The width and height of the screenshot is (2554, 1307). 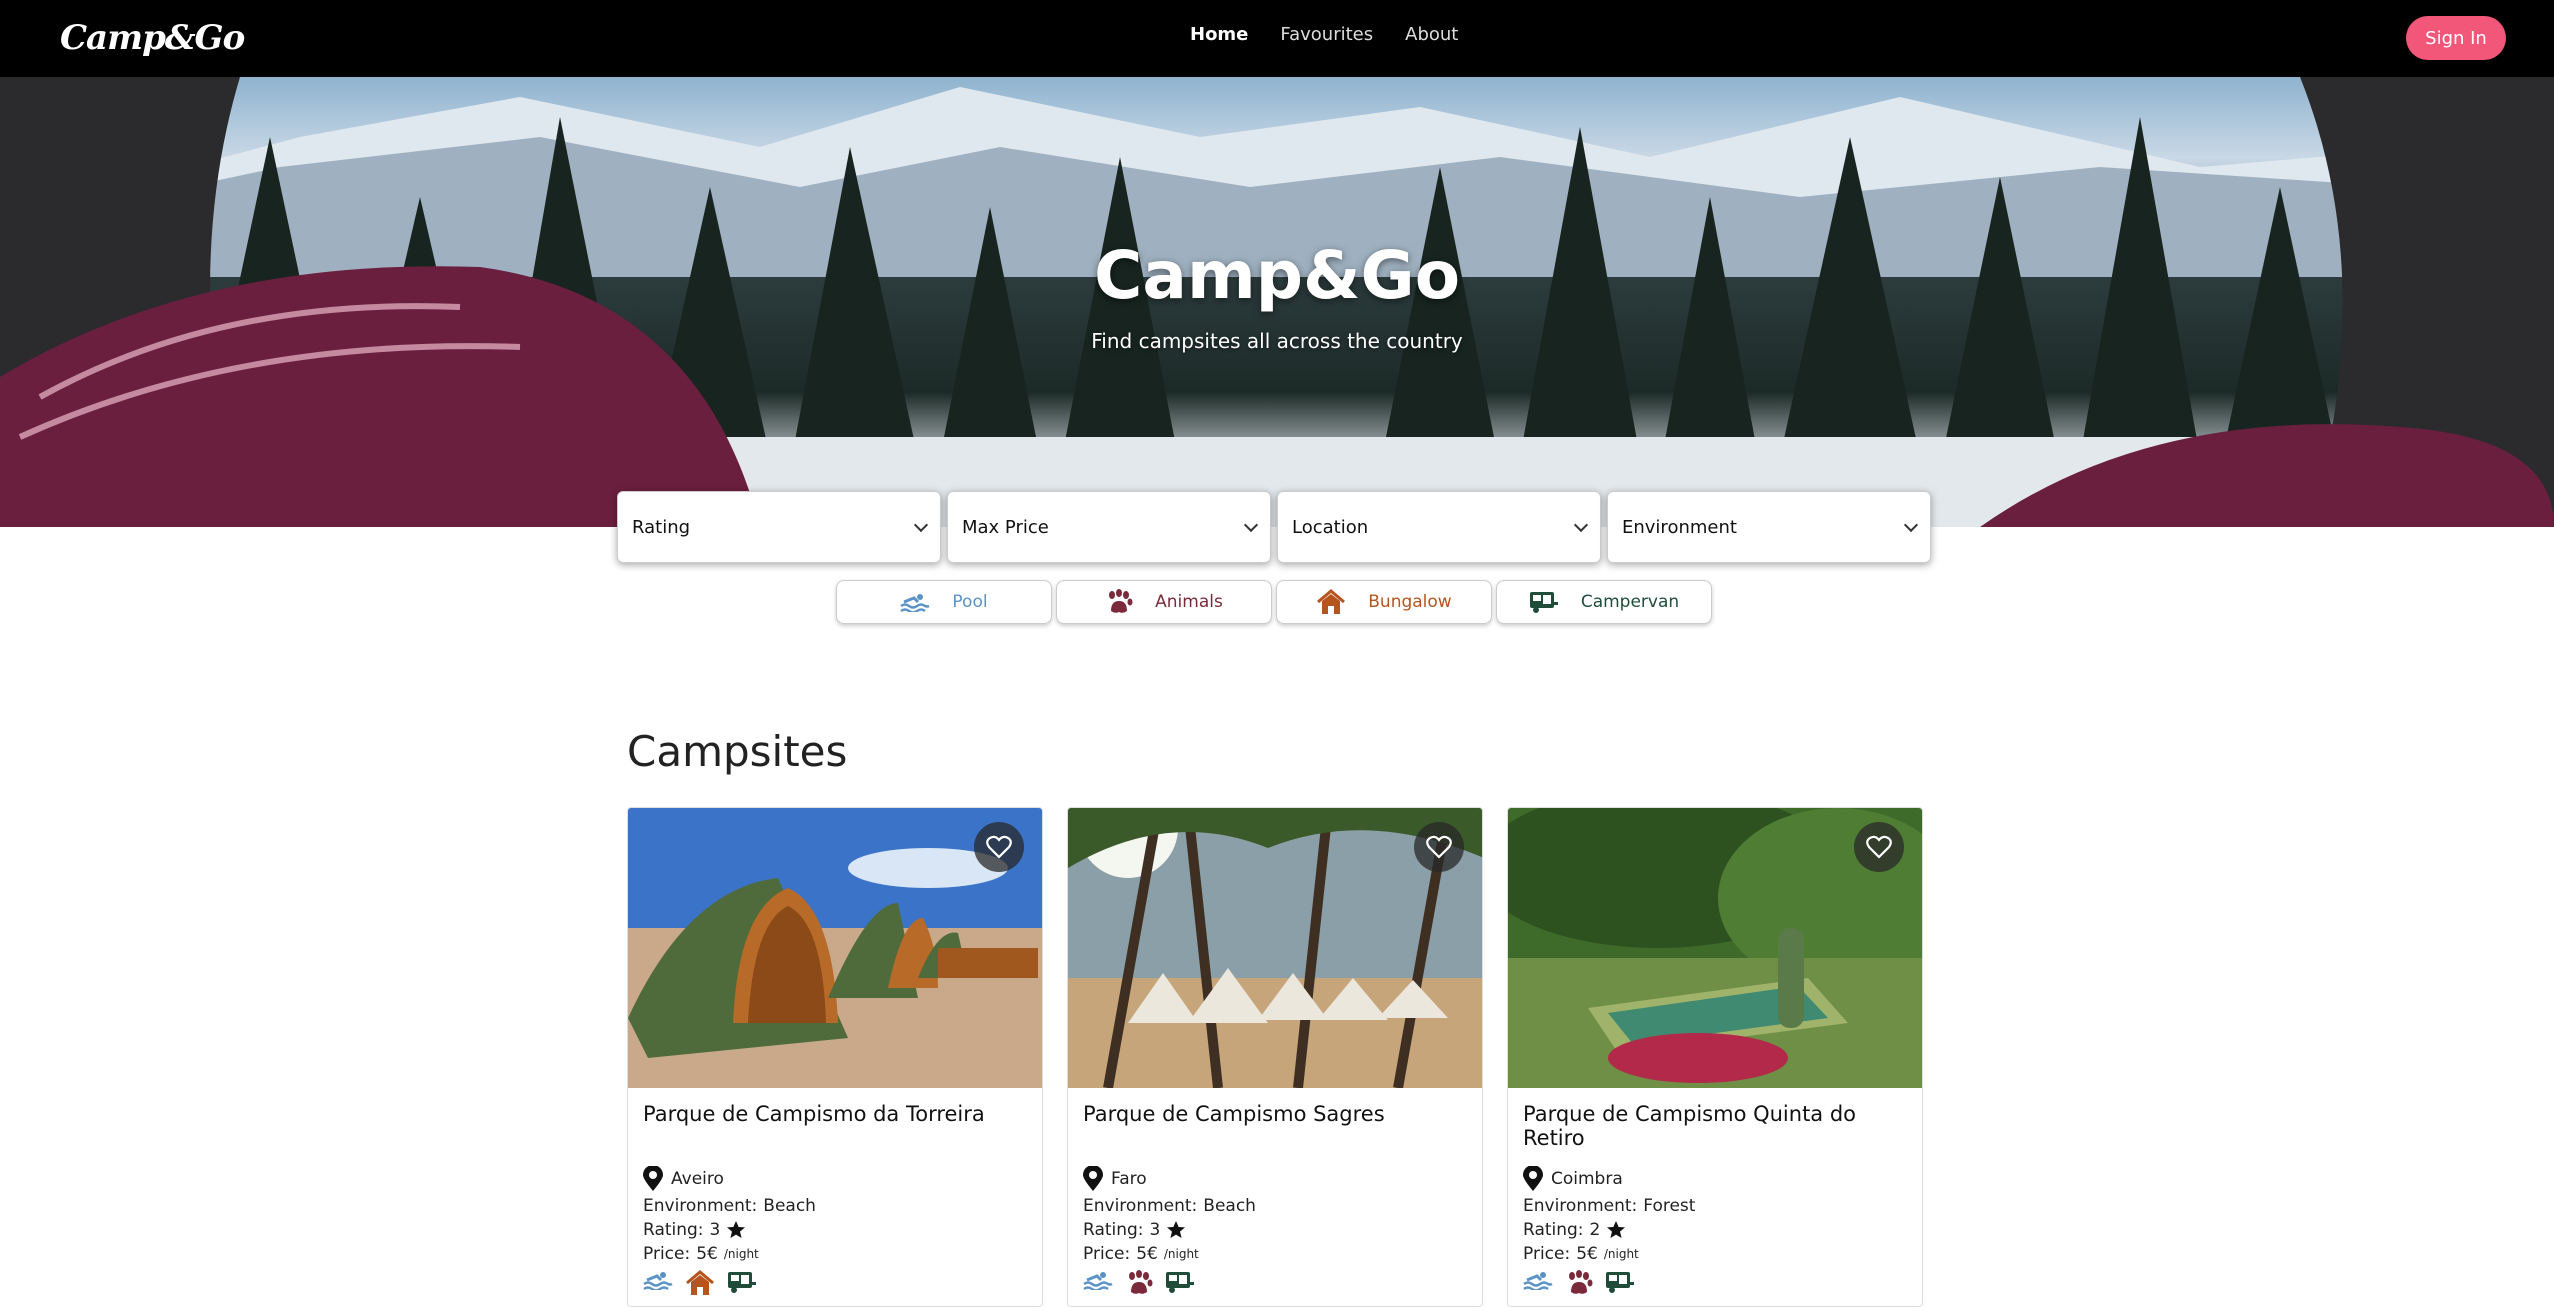 I want to click on animals-filter-button: Animals, so click(x=1164, y=602).